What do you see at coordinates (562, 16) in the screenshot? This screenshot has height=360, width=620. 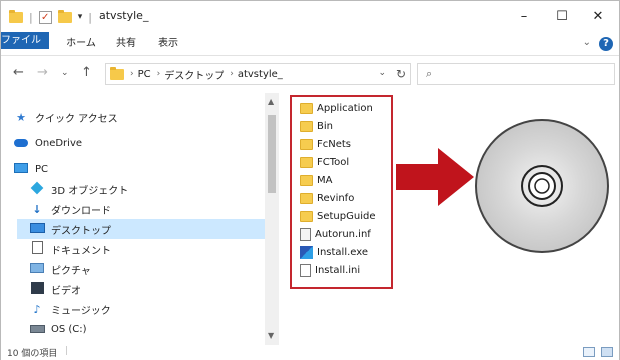 I see `maximize-button: ☐` at bounding box center [562, 16].